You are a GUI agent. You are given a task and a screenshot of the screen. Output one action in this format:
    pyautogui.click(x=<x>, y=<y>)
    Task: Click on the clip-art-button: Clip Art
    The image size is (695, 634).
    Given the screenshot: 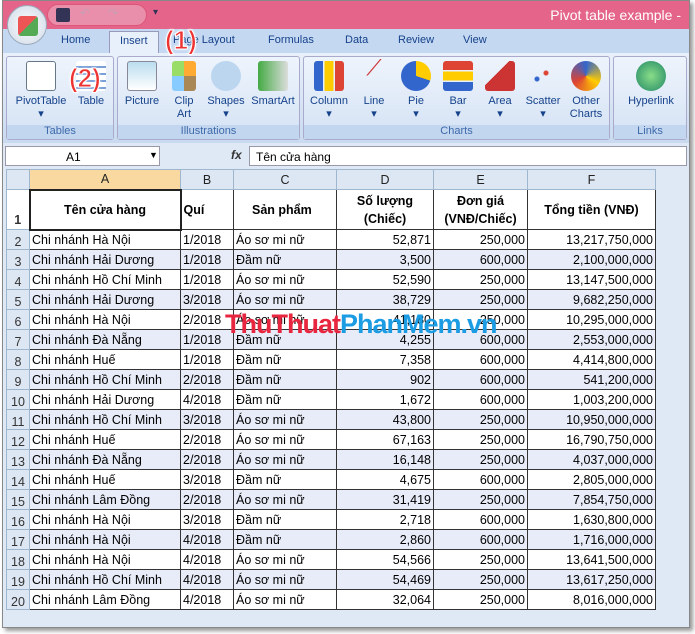 What is the action you would take?
    pyautogui.click(x=184, y=91)
    